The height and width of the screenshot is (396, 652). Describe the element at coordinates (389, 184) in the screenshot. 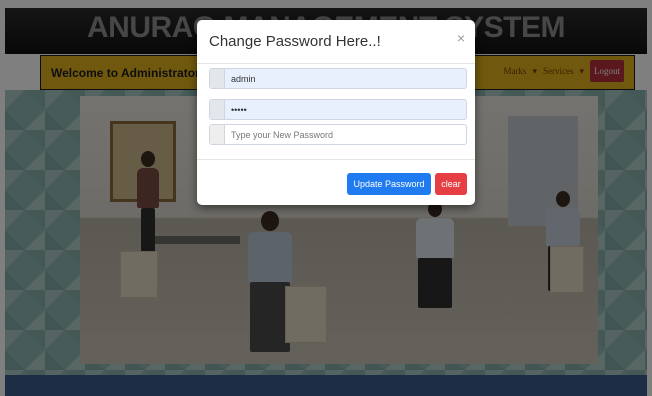

I see `update-password-button: Update Password` at that location.